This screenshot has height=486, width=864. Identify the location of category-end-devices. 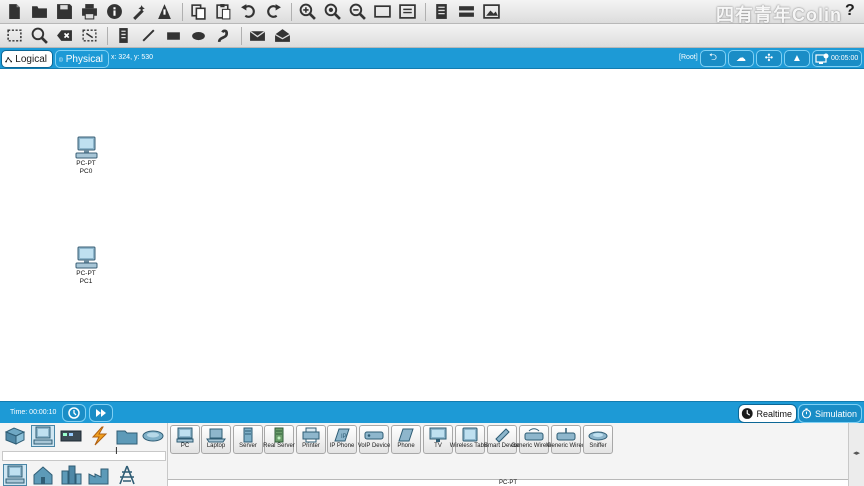
(43, 436).